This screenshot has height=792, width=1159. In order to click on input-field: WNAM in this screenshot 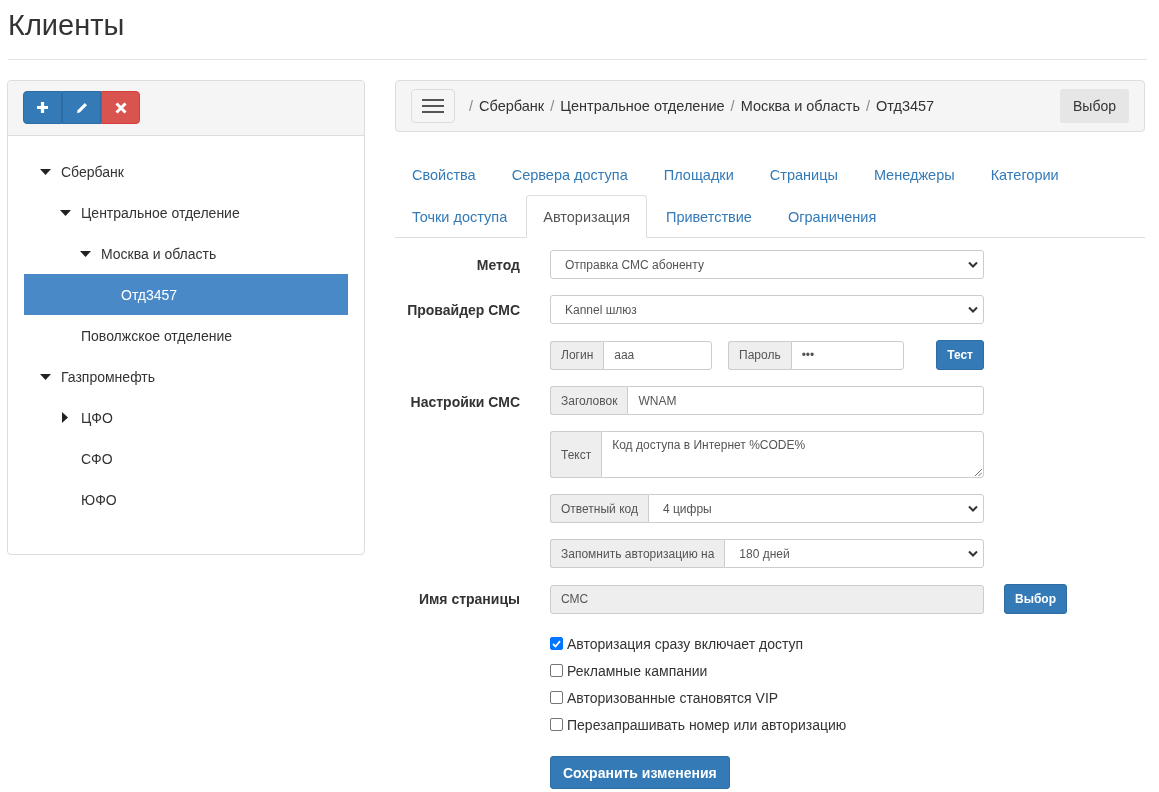, I will do `click(805, 400)`.